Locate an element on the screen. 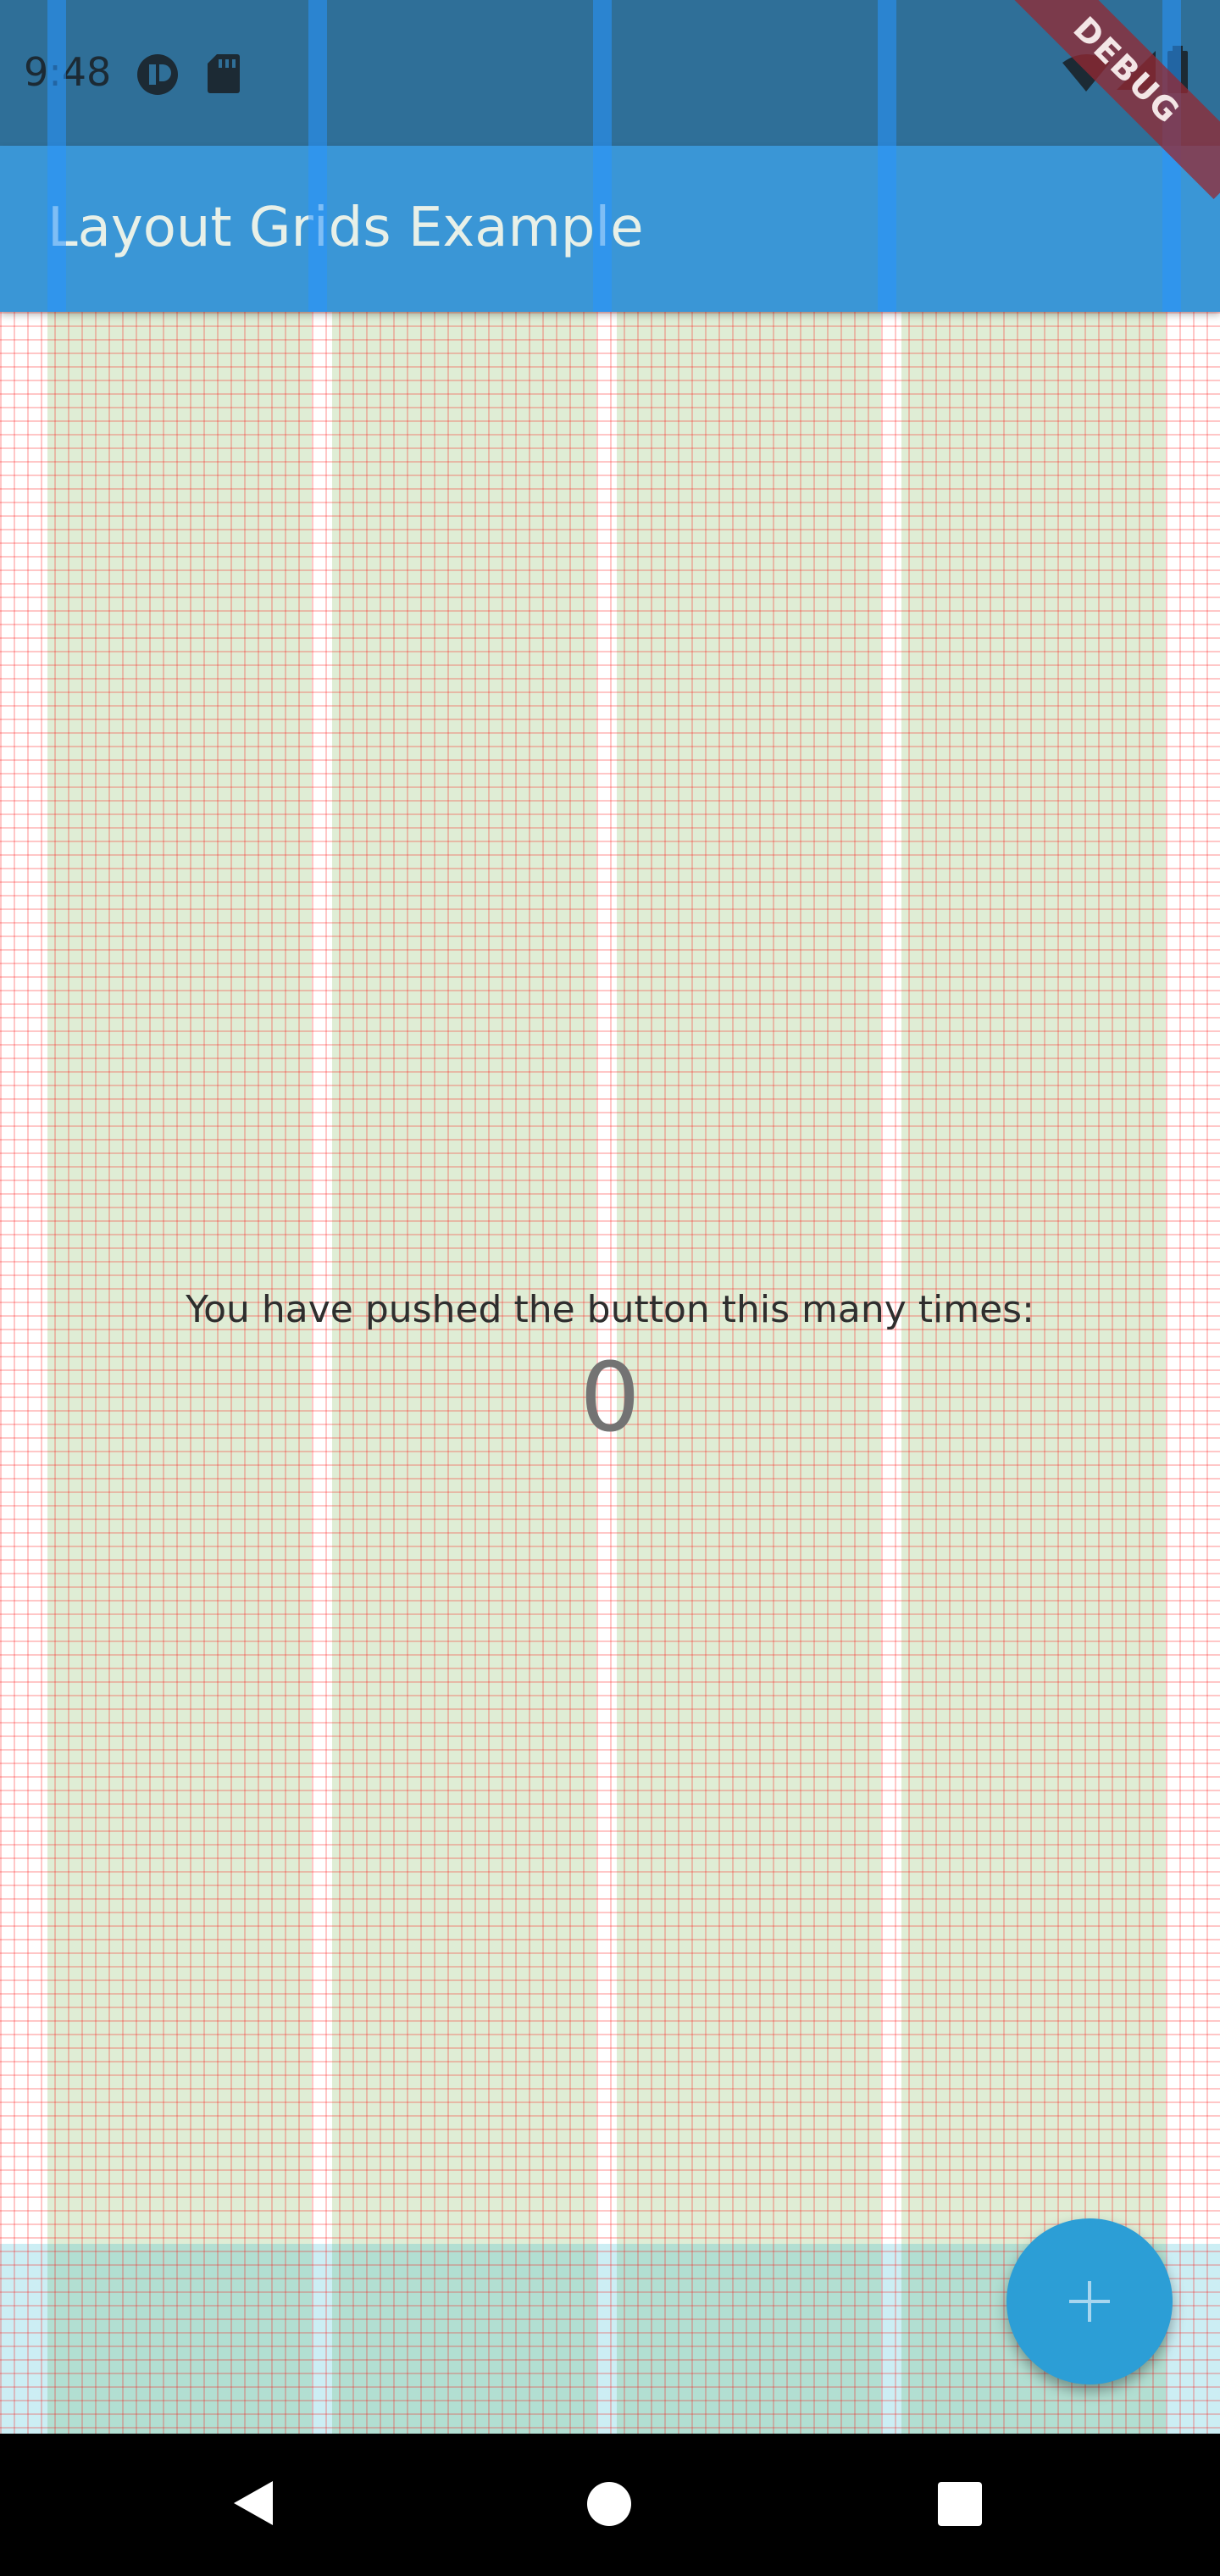 The image size is (1220, 2576). increment-button is located at coordinates (1089, 2301).